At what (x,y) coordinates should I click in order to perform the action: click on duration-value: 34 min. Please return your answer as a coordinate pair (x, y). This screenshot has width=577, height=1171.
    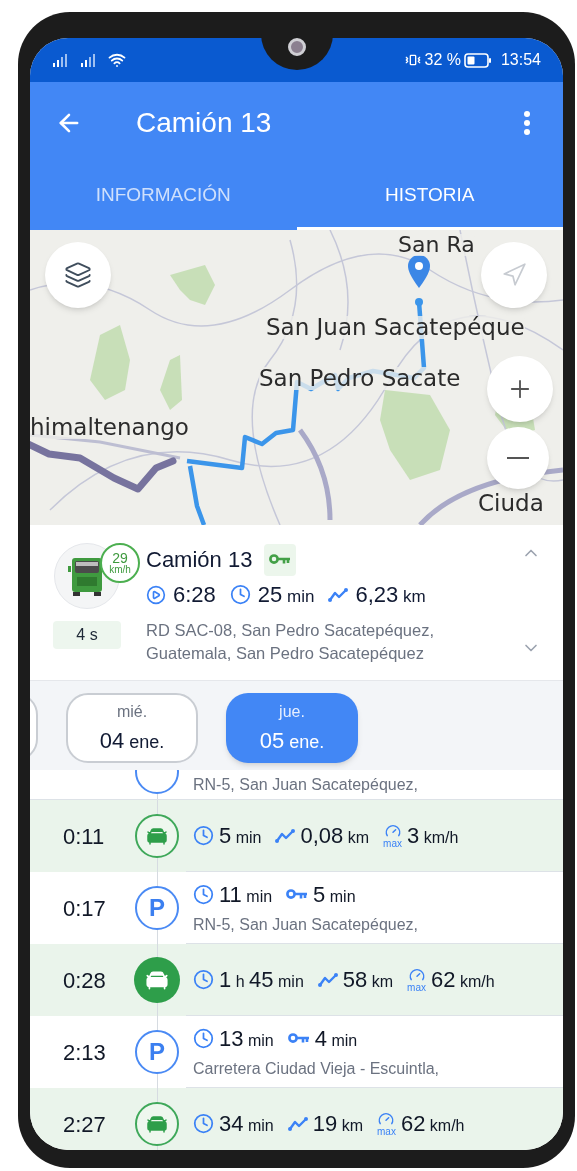
    Looking at the image, I should click on (246, 1124).